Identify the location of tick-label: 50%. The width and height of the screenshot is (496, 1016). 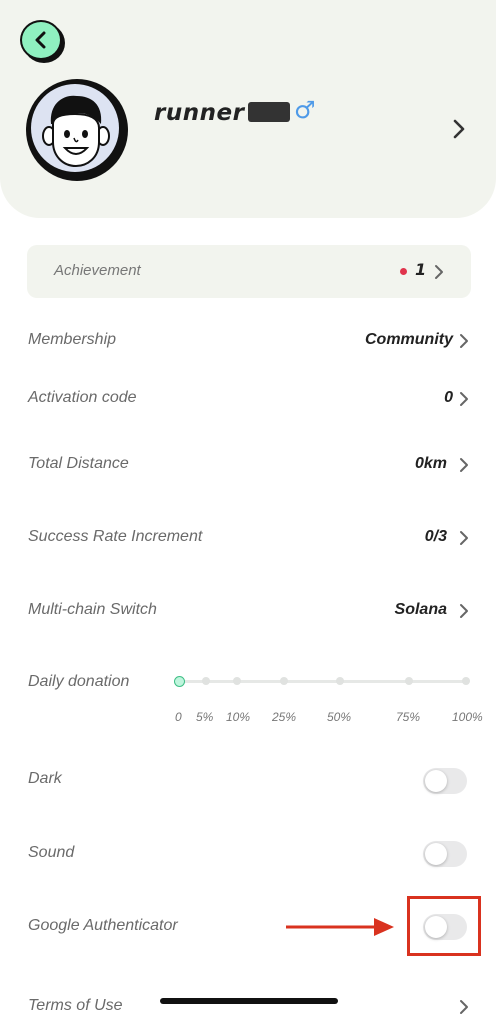
(339, 717).